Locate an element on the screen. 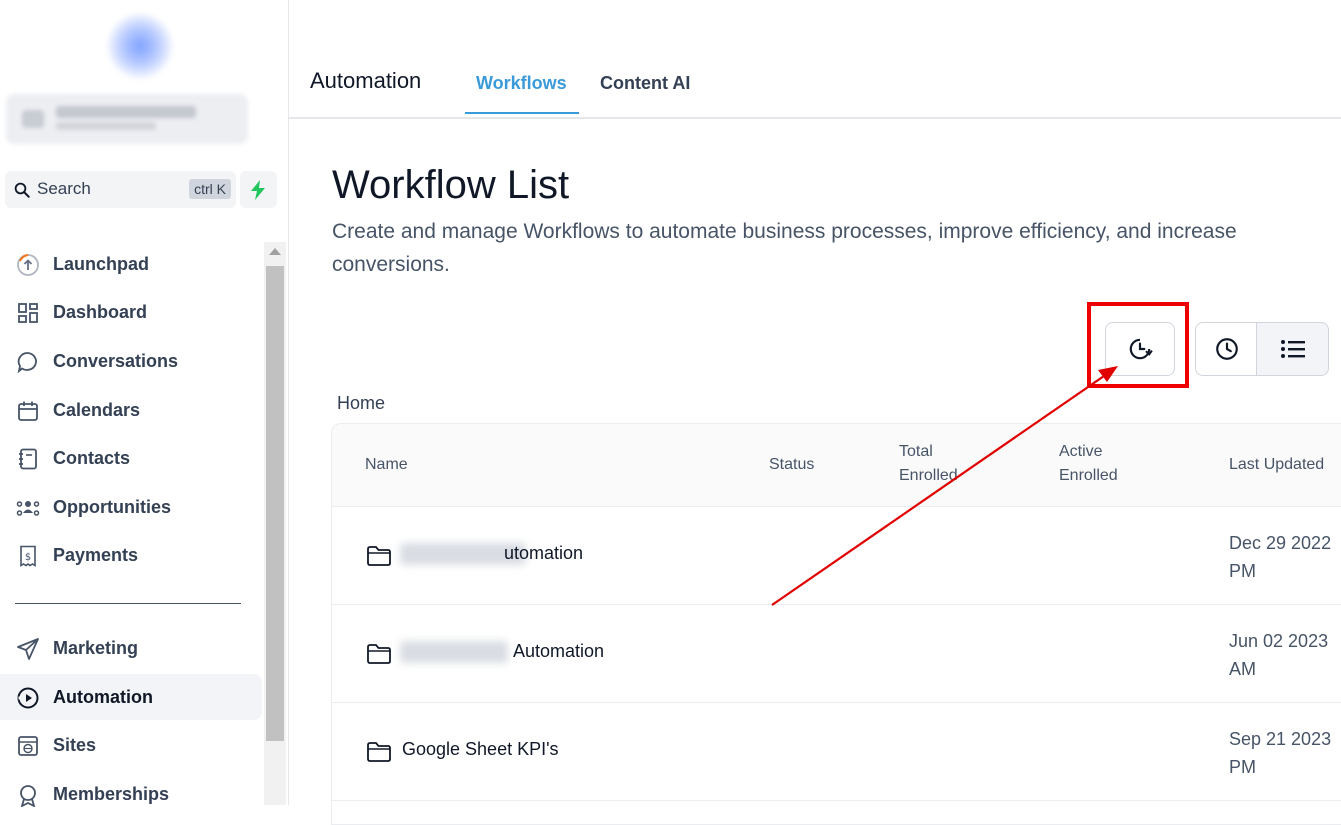  sidebar-item-label: Conversations is located at coordinates (116, 361).